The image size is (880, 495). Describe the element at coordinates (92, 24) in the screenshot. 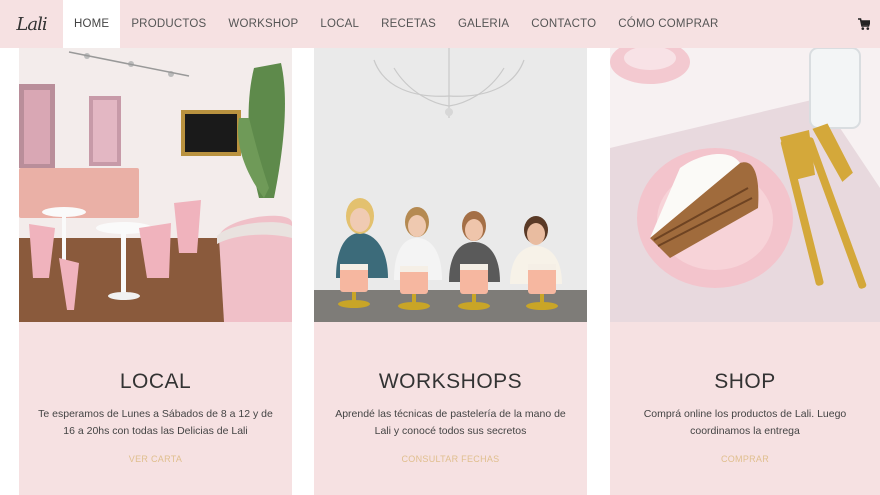

I see `nav-item-home: HOME` at that location.